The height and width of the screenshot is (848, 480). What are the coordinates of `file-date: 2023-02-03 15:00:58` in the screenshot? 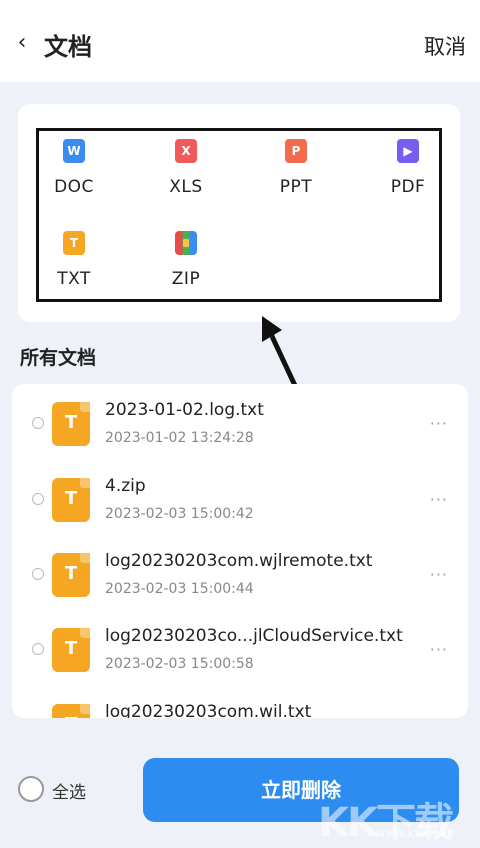 It's located at (179, 664).